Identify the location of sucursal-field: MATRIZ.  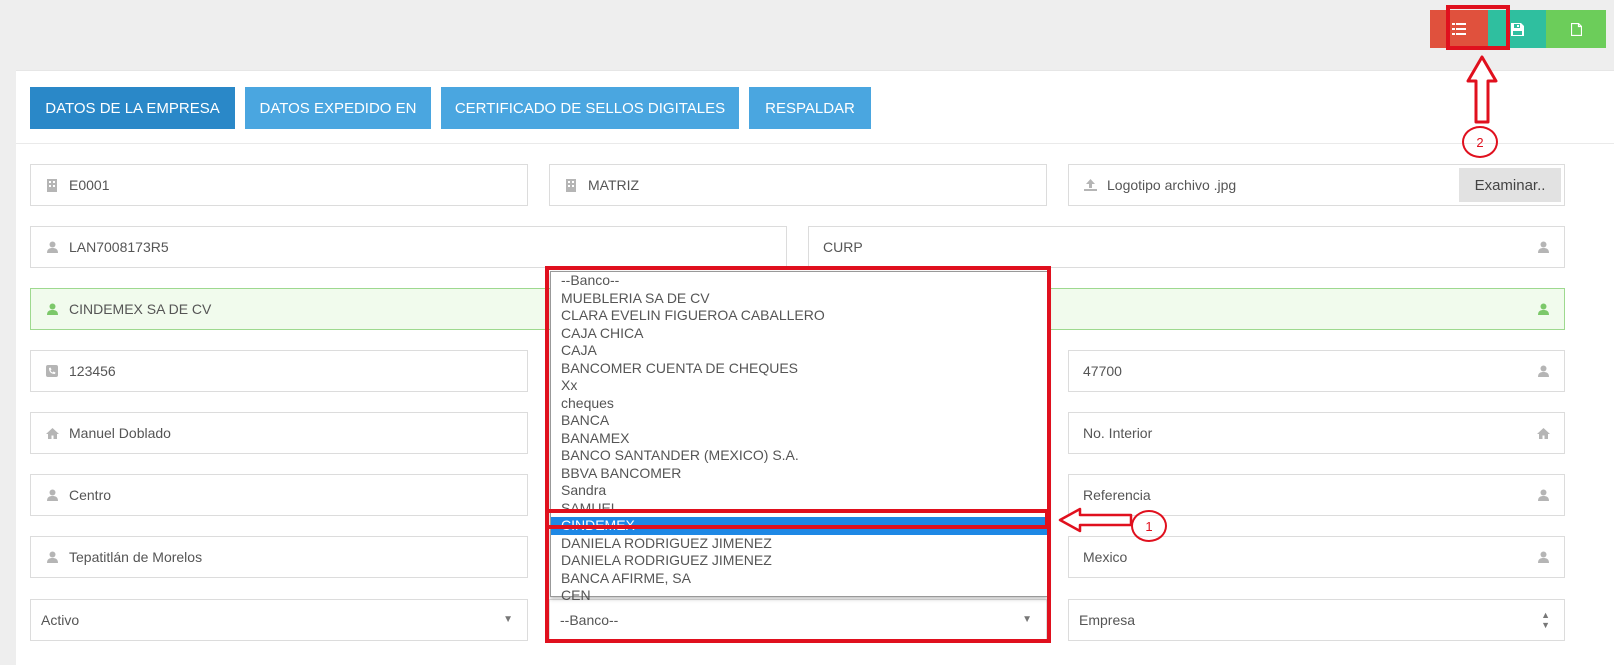
(798, 185).